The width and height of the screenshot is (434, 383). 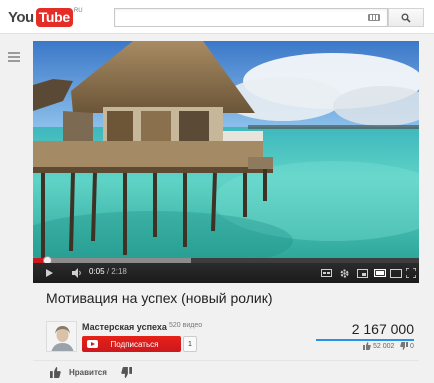 I want to click on channel-video-count: 520 видео, so click(x=185, y=325).